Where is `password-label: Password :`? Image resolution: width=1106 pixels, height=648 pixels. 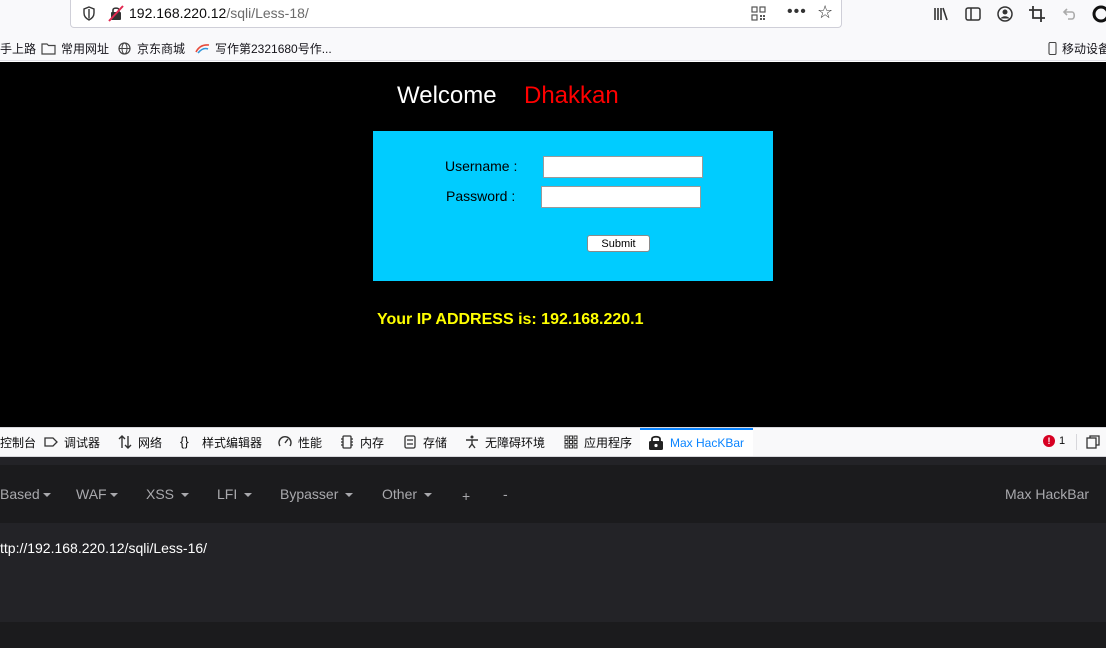
password-label: Password : is located at coordinates (481, 196).